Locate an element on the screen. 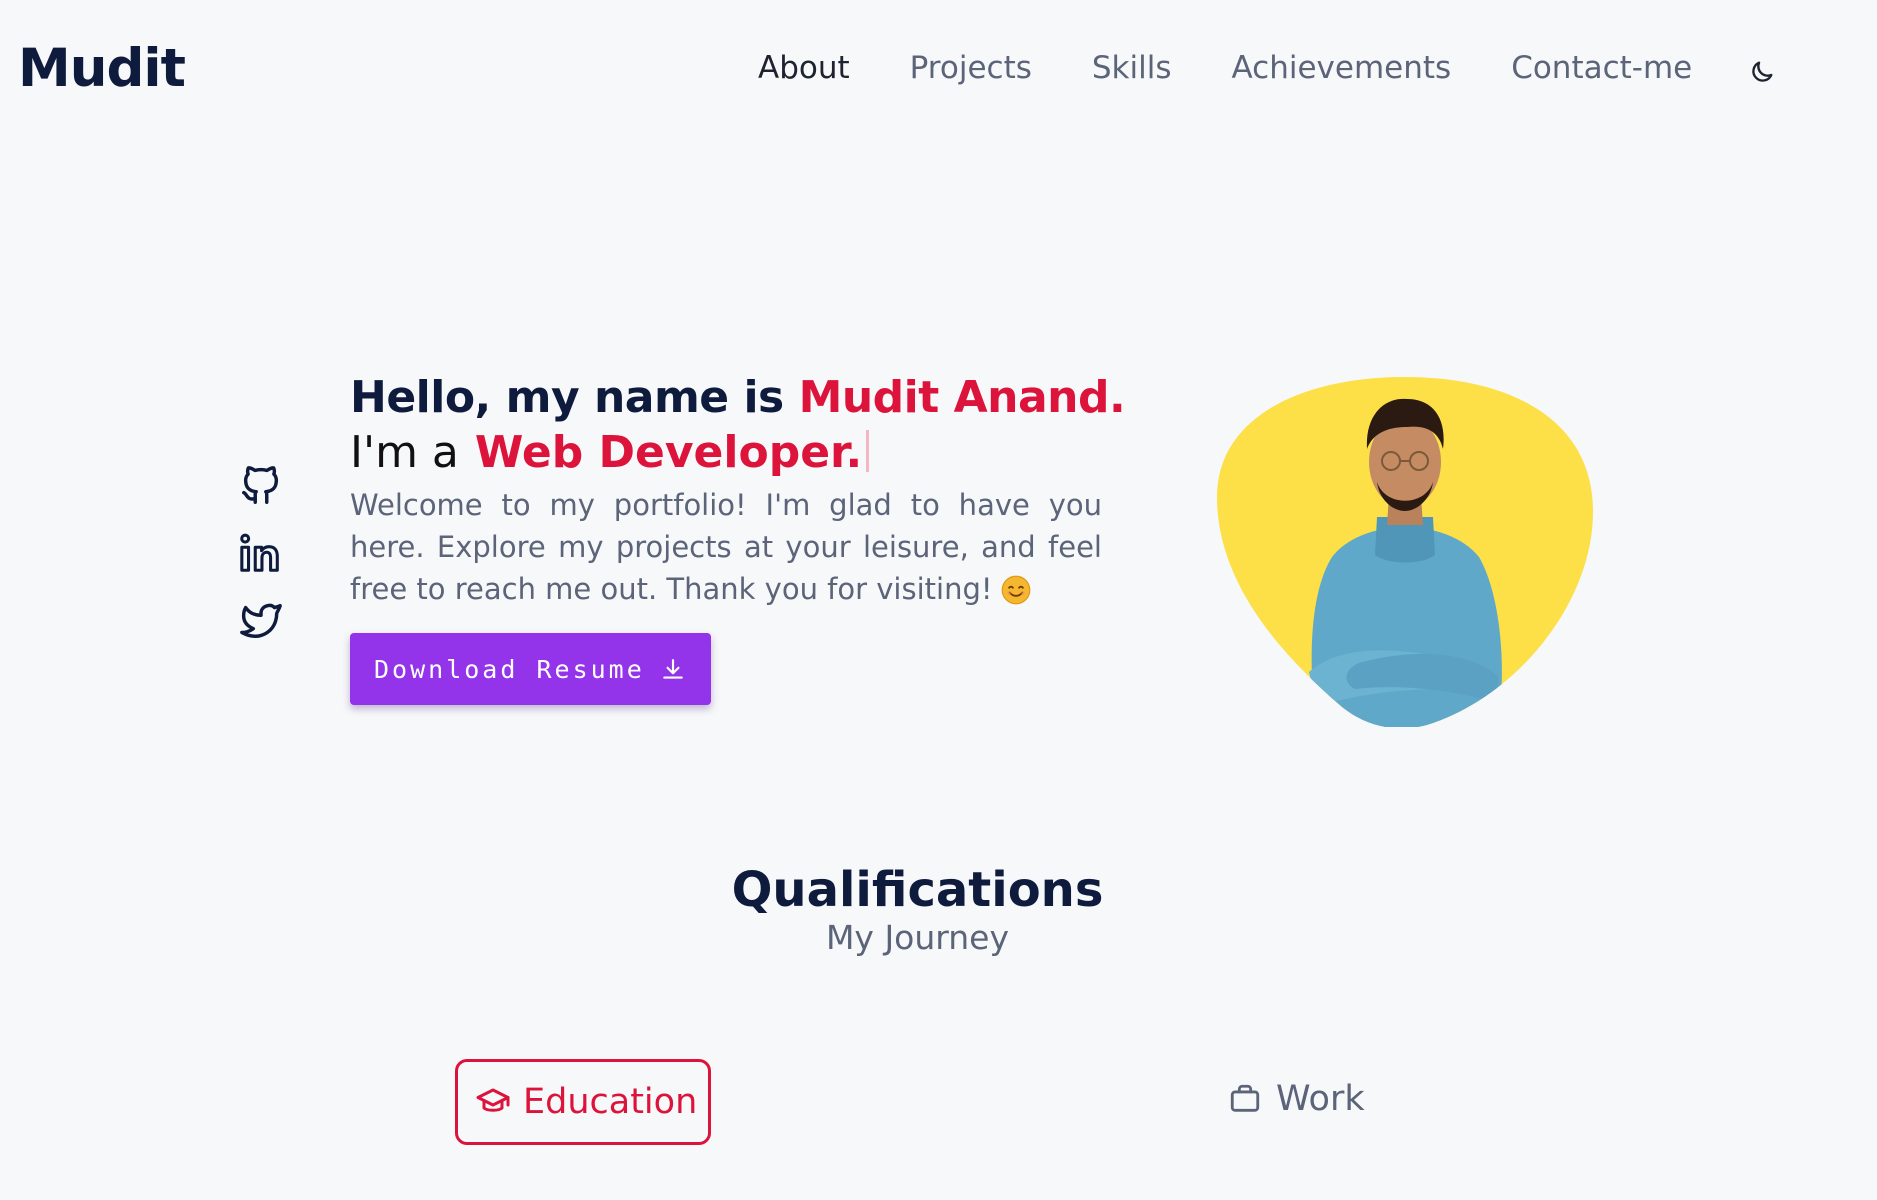 The width and height of the screenshot is (1877, 1200). nav-skills: Skills is located at coordinates (1132, 68).